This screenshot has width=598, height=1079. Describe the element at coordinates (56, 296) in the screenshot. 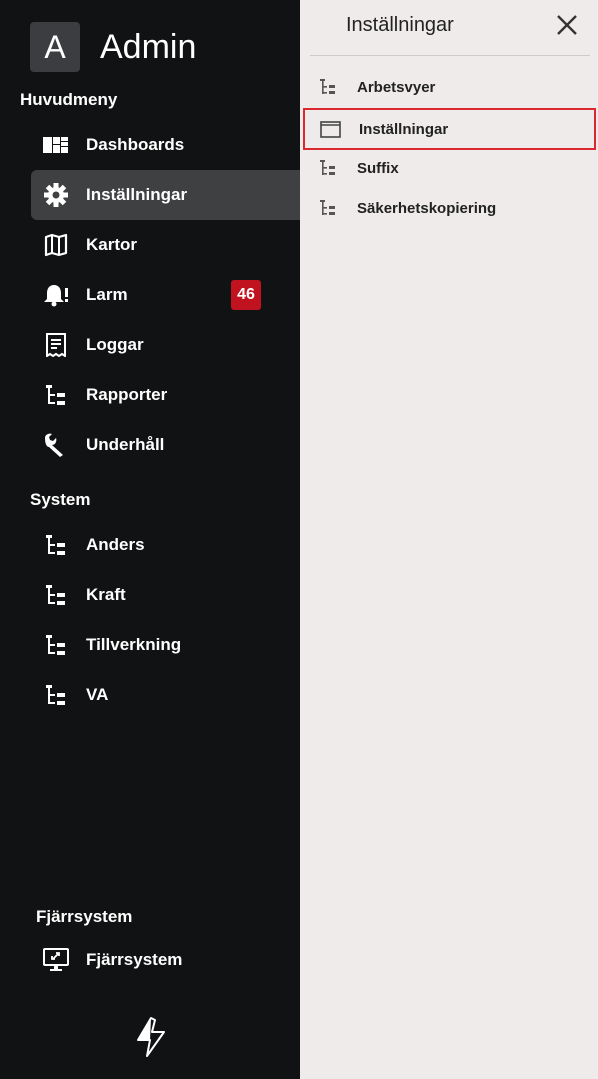

I see `bell-alert-icon` at that location.